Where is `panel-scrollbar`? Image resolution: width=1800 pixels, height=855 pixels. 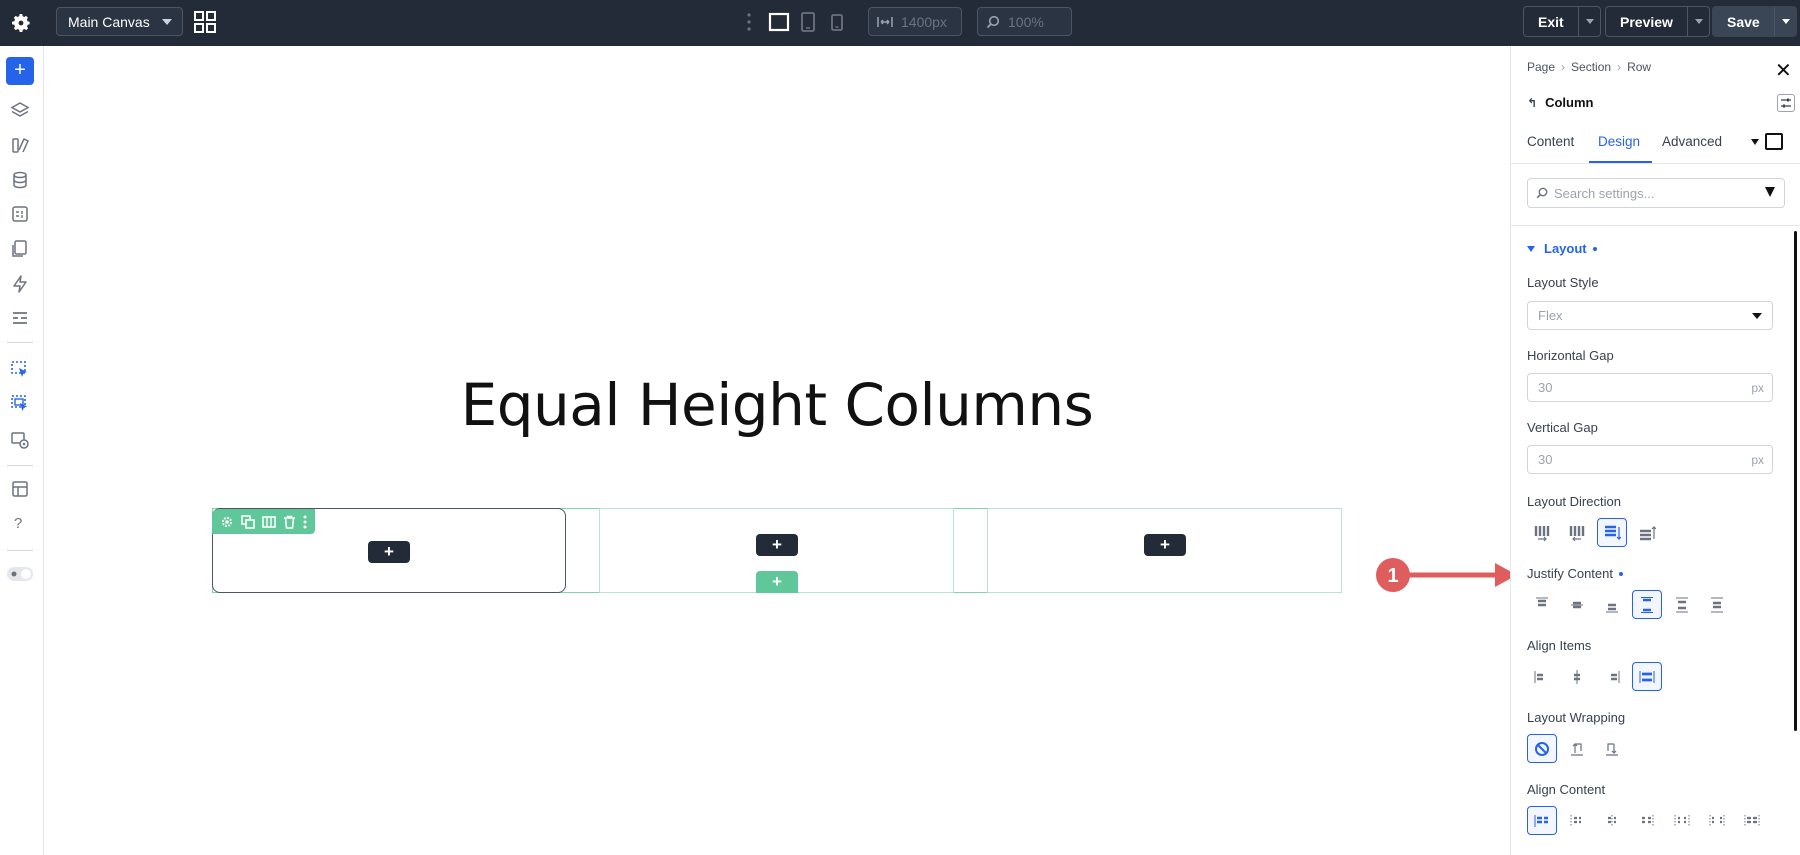
panel-scrollbar is located at coordinates (1795, 481).